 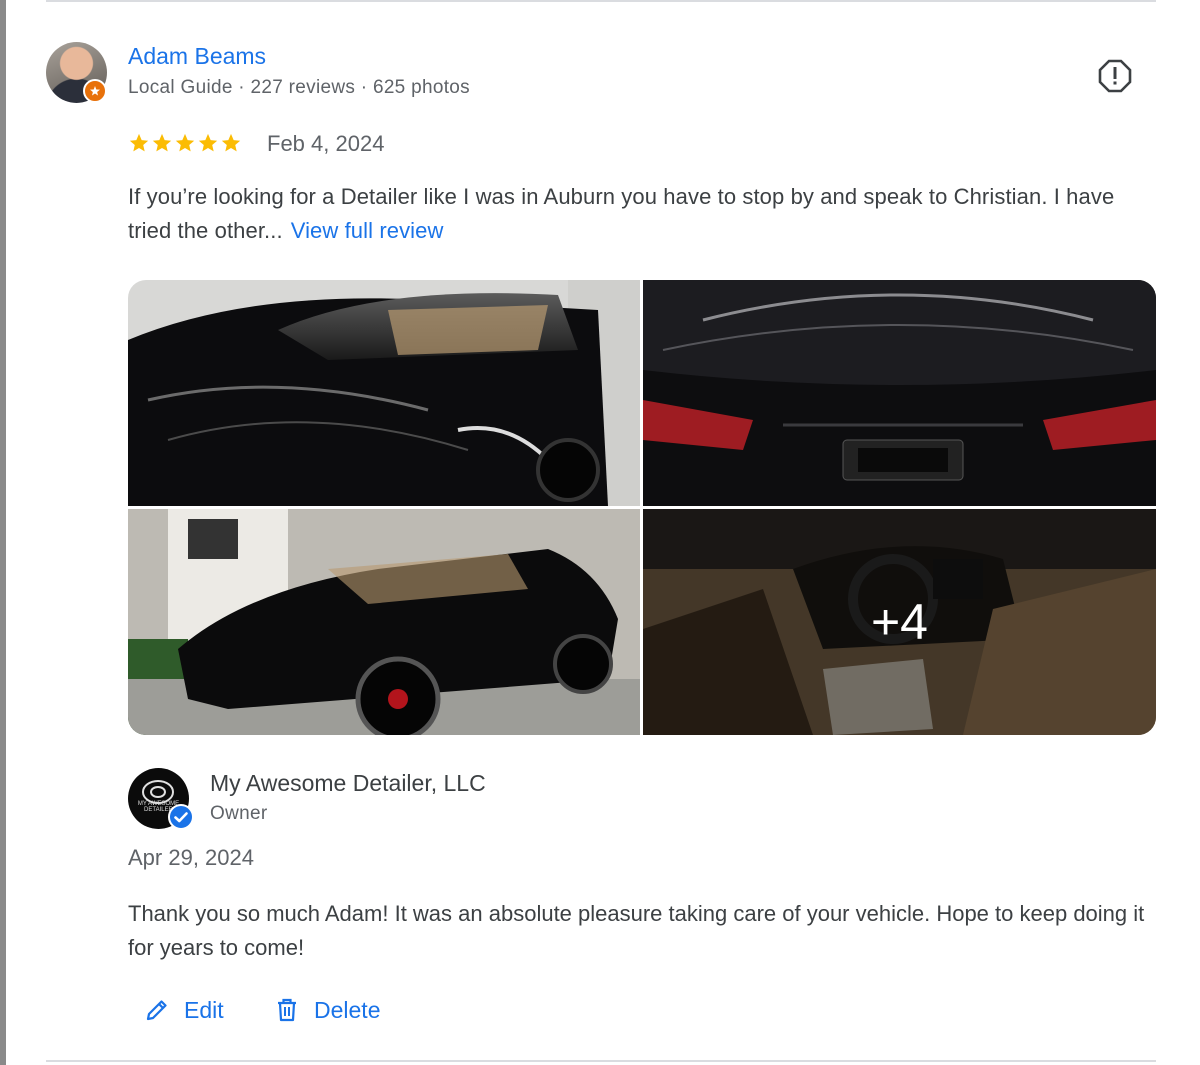 I want to click on edit-reply-button: Edit, so click(x=184, y=1010).